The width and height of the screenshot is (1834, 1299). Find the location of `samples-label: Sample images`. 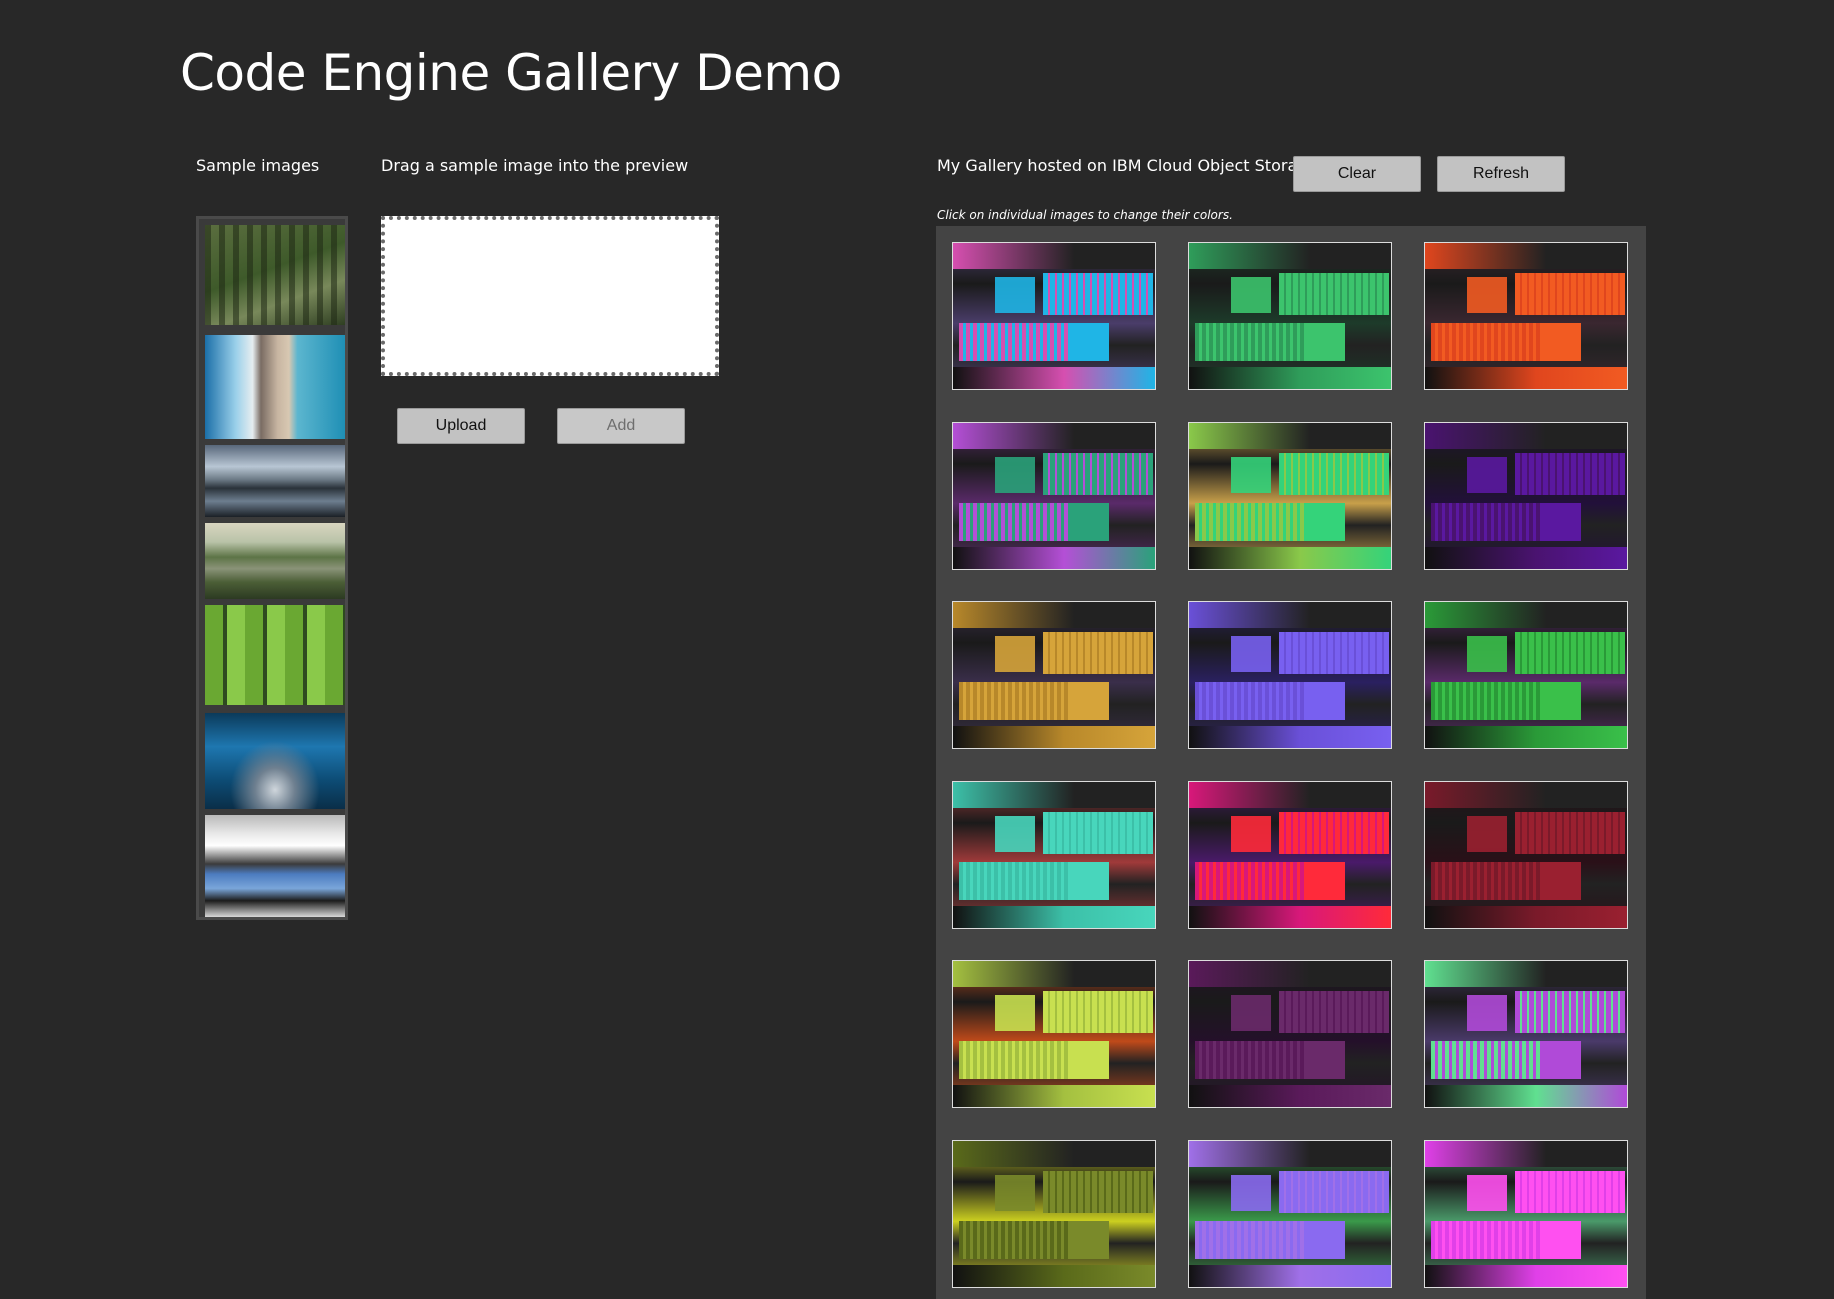

samples-label: Sample images is located at coordinates (258, 165).